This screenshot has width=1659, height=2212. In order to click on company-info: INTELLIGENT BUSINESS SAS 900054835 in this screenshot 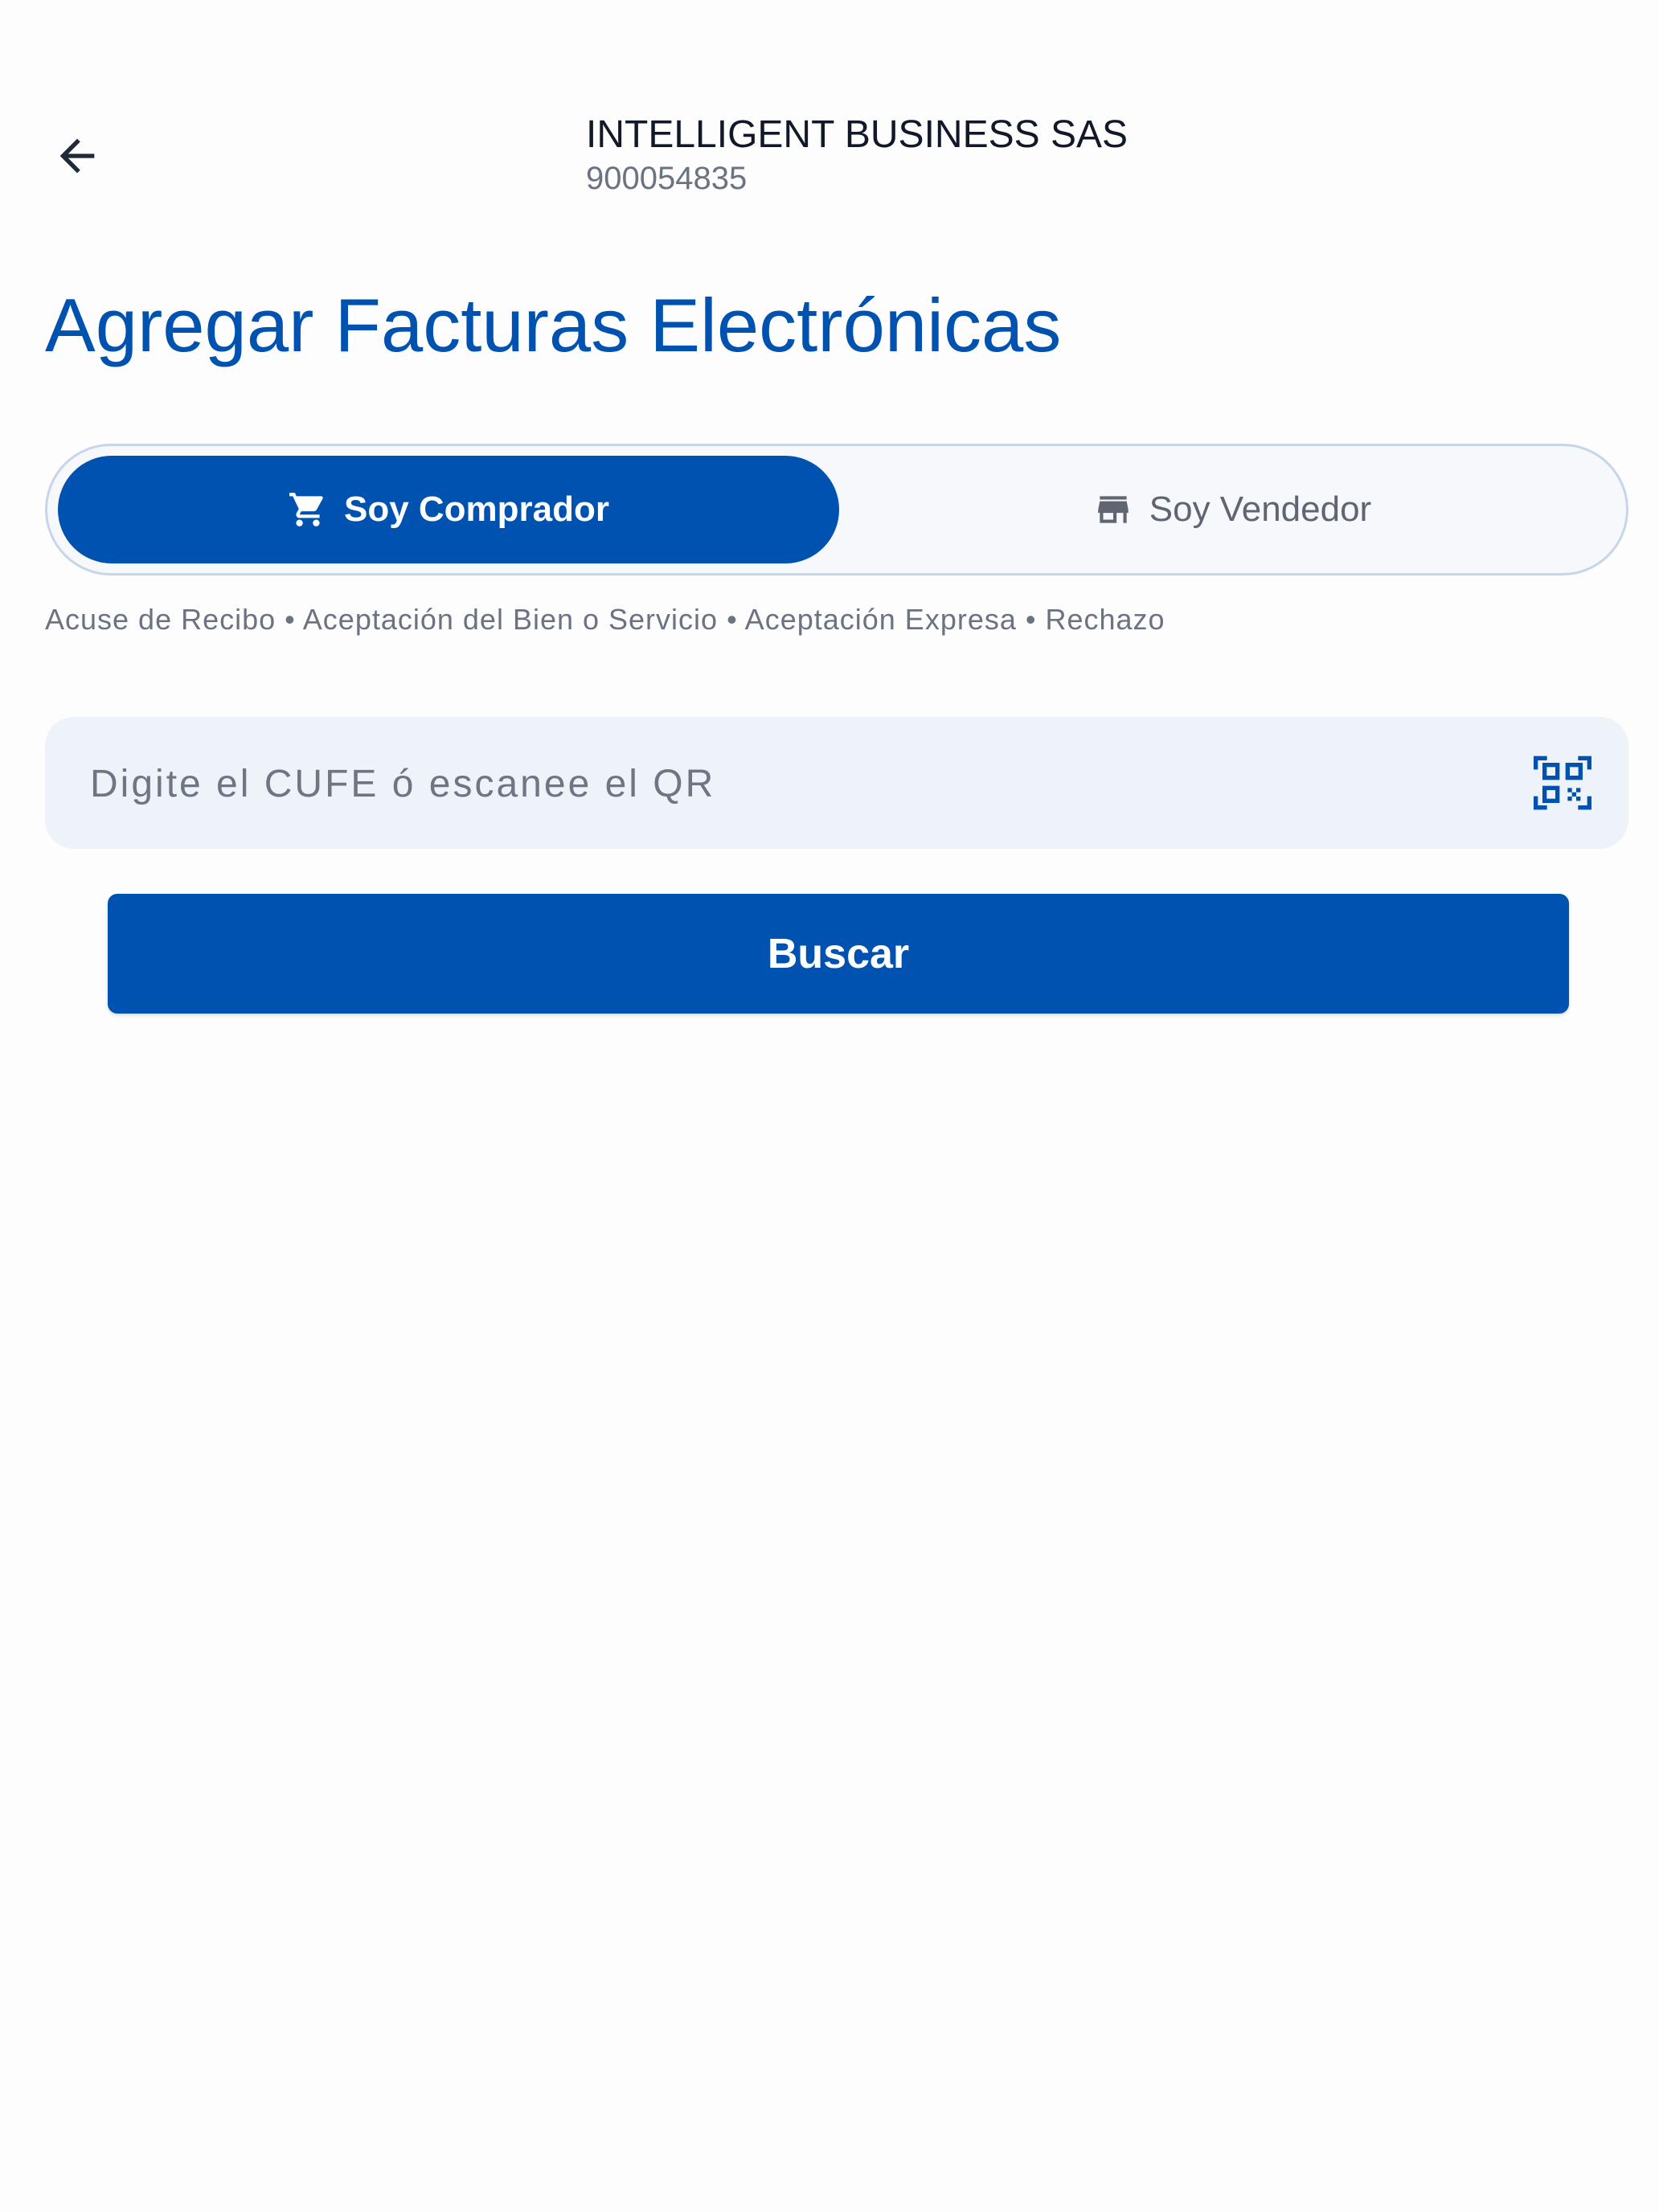, I will do `click(857, 154)`.